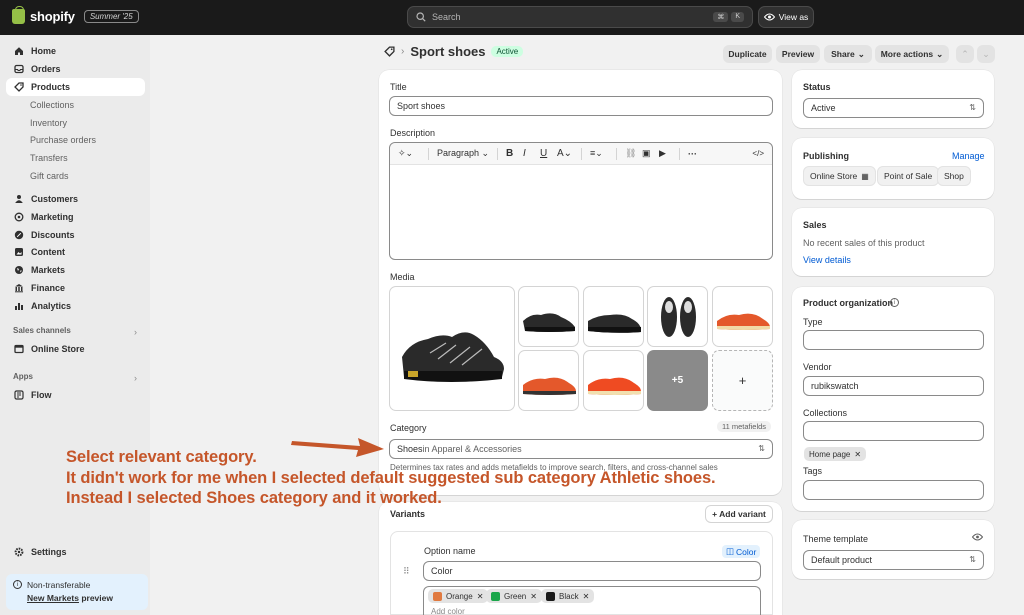 The height and width of the screenshot is (615, 1024). Describe the element at coordinates (75, 349) in the screenshot. I see `sidebar-item-online-store: Online Store` at that location.